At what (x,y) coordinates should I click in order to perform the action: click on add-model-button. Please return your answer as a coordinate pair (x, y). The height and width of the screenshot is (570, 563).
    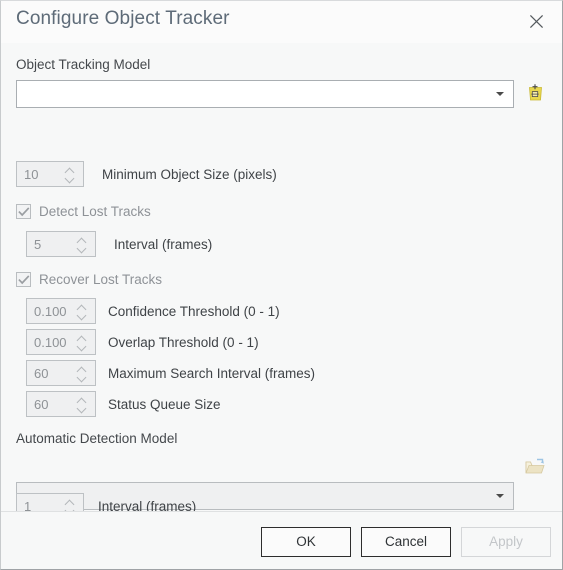
    Looking at the image, I should click on (535, 93).